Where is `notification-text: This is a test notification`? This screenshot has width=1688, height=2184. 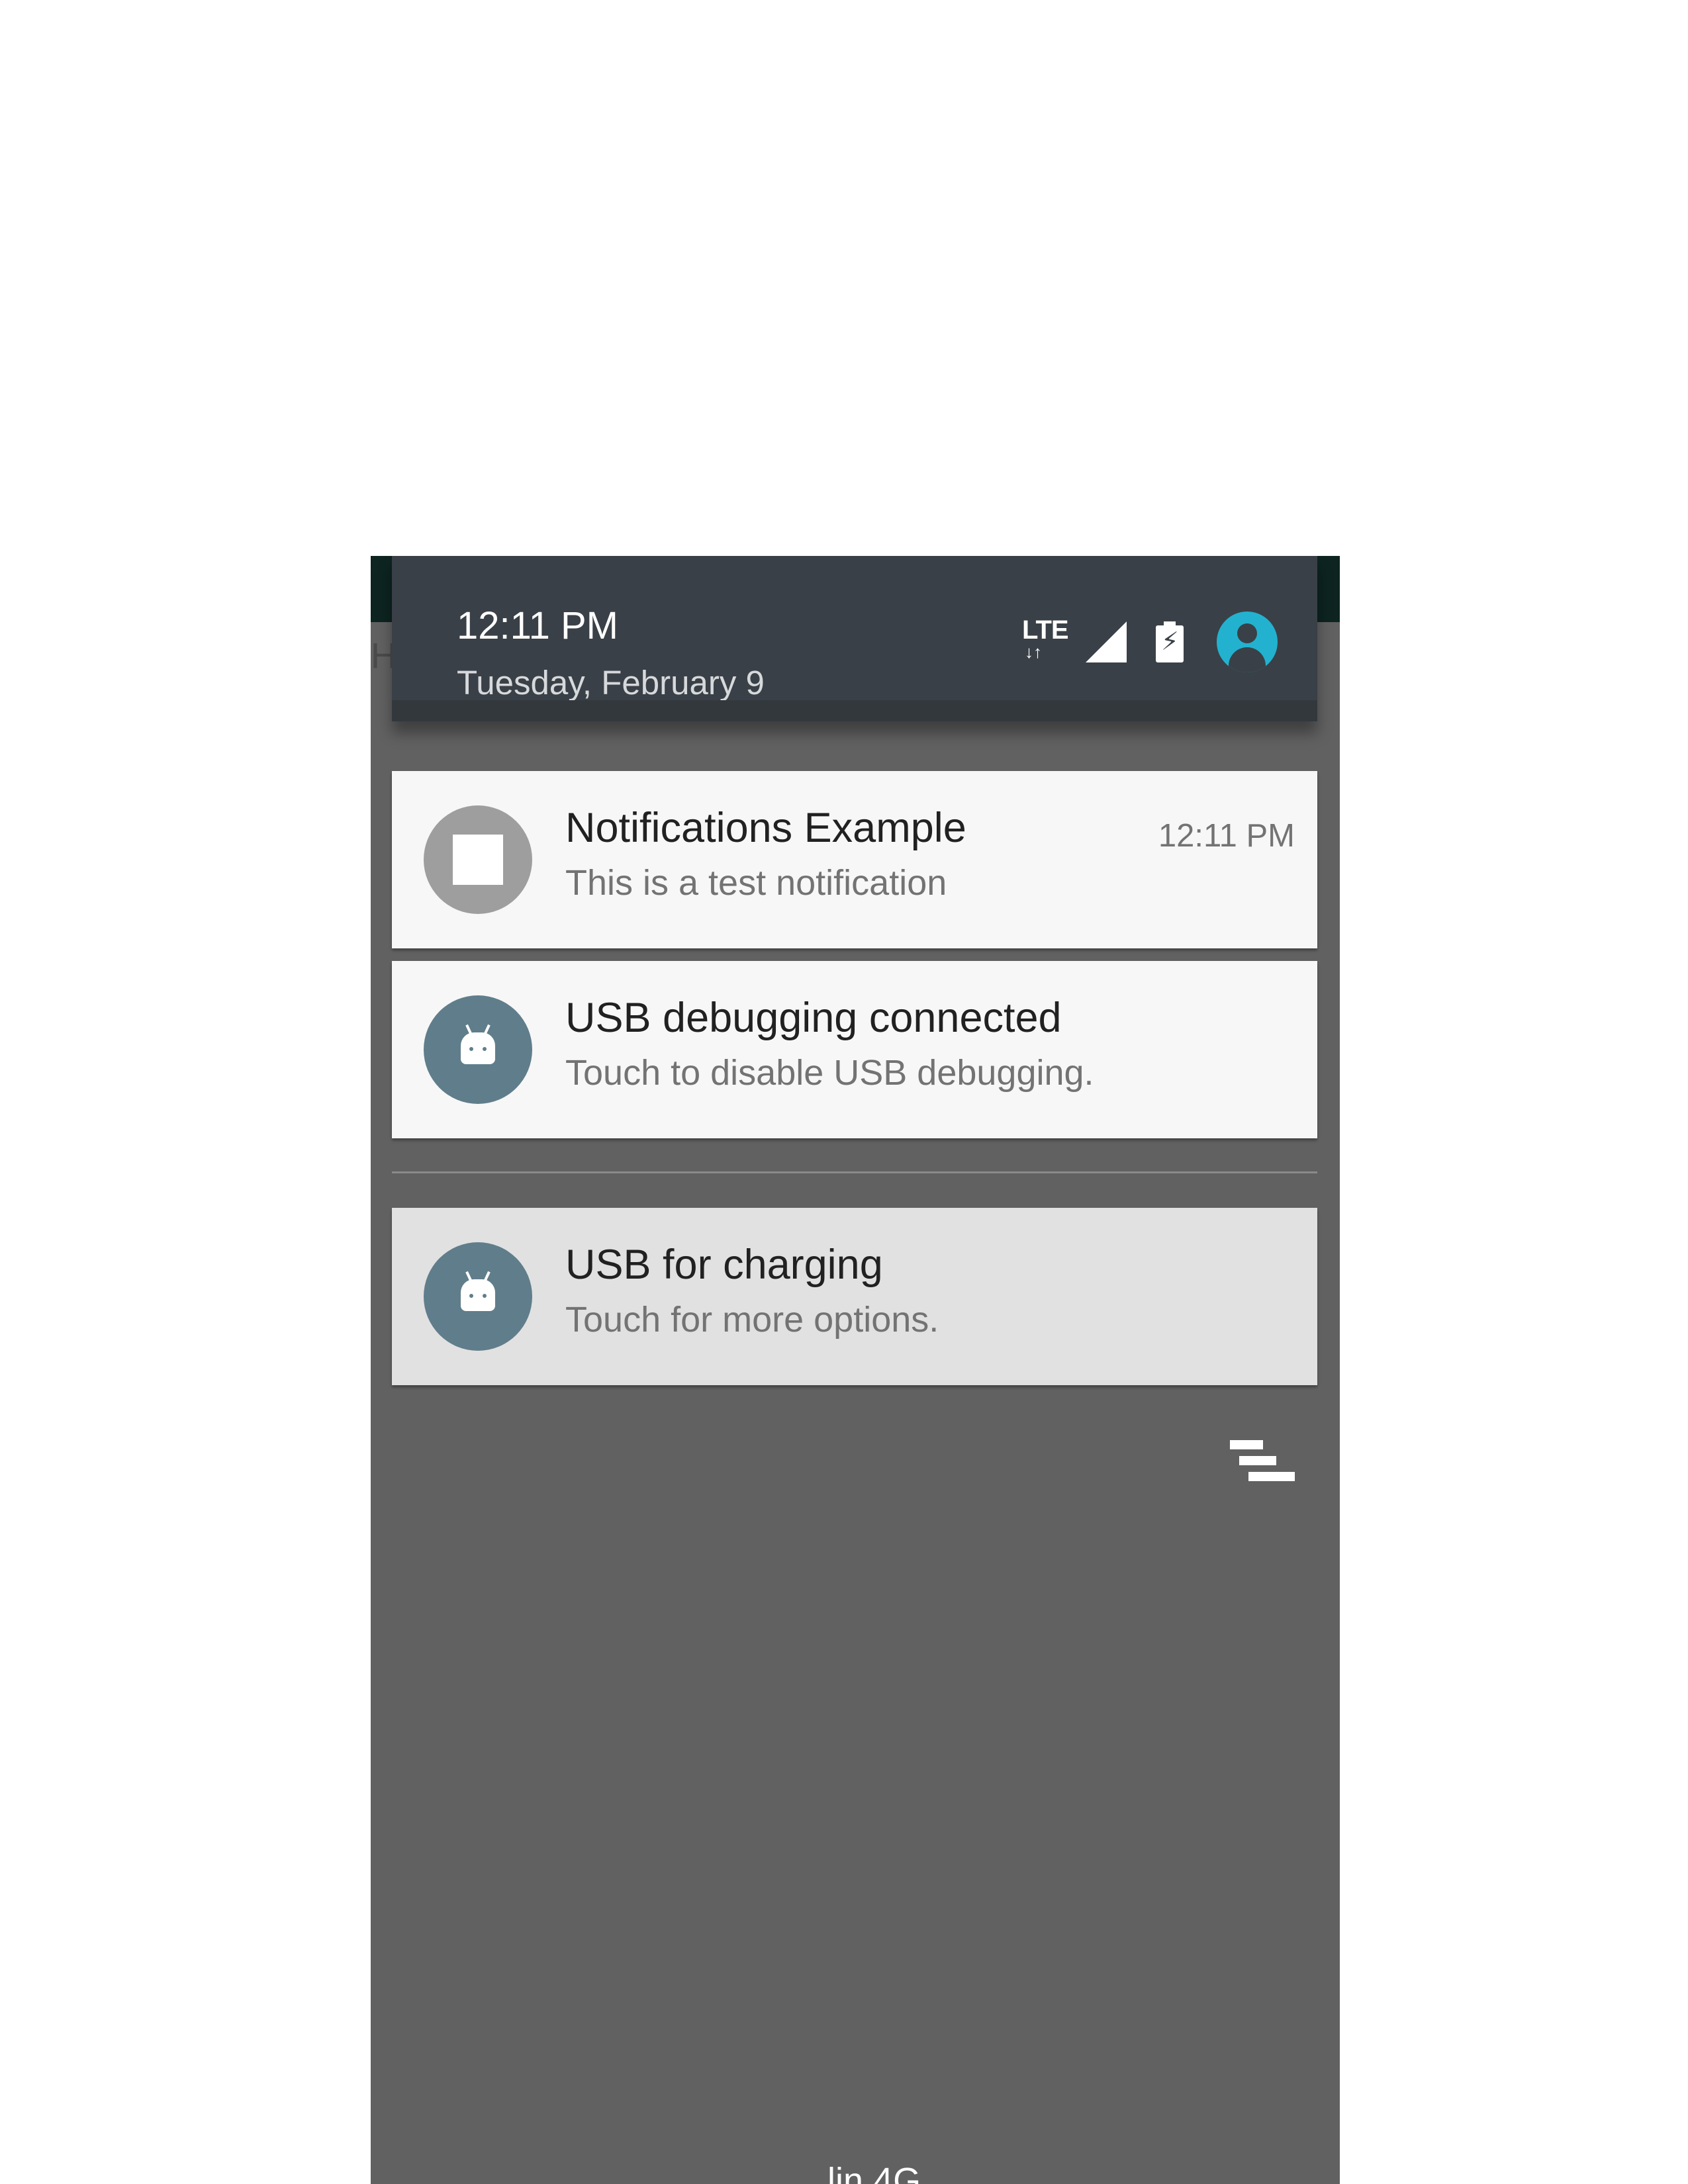
notification-text: This is a test notification is located at coordinates (756, 883).